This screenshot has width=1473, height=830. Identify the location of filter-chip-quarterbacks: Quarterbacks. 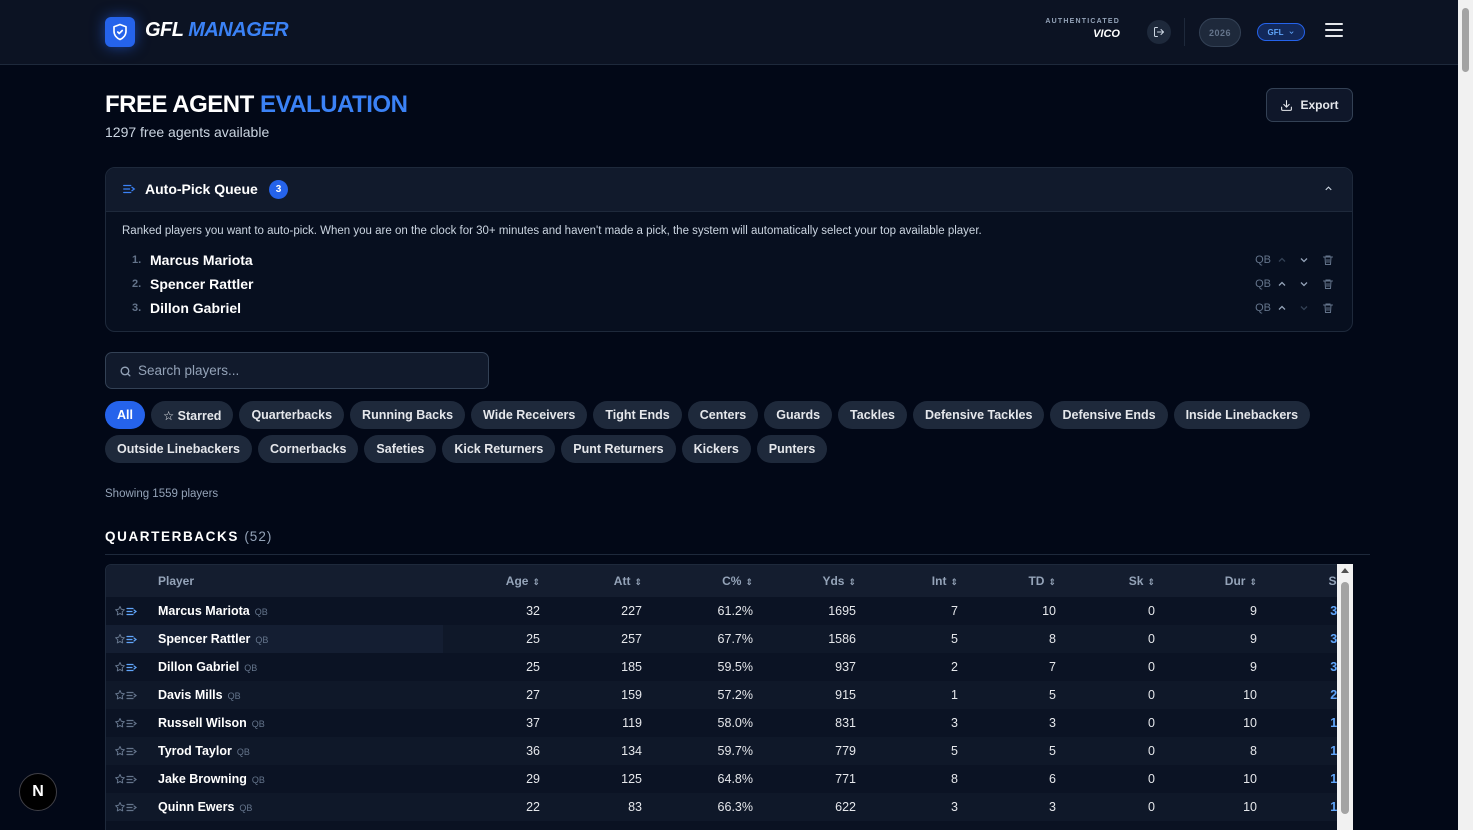
(292, 415).